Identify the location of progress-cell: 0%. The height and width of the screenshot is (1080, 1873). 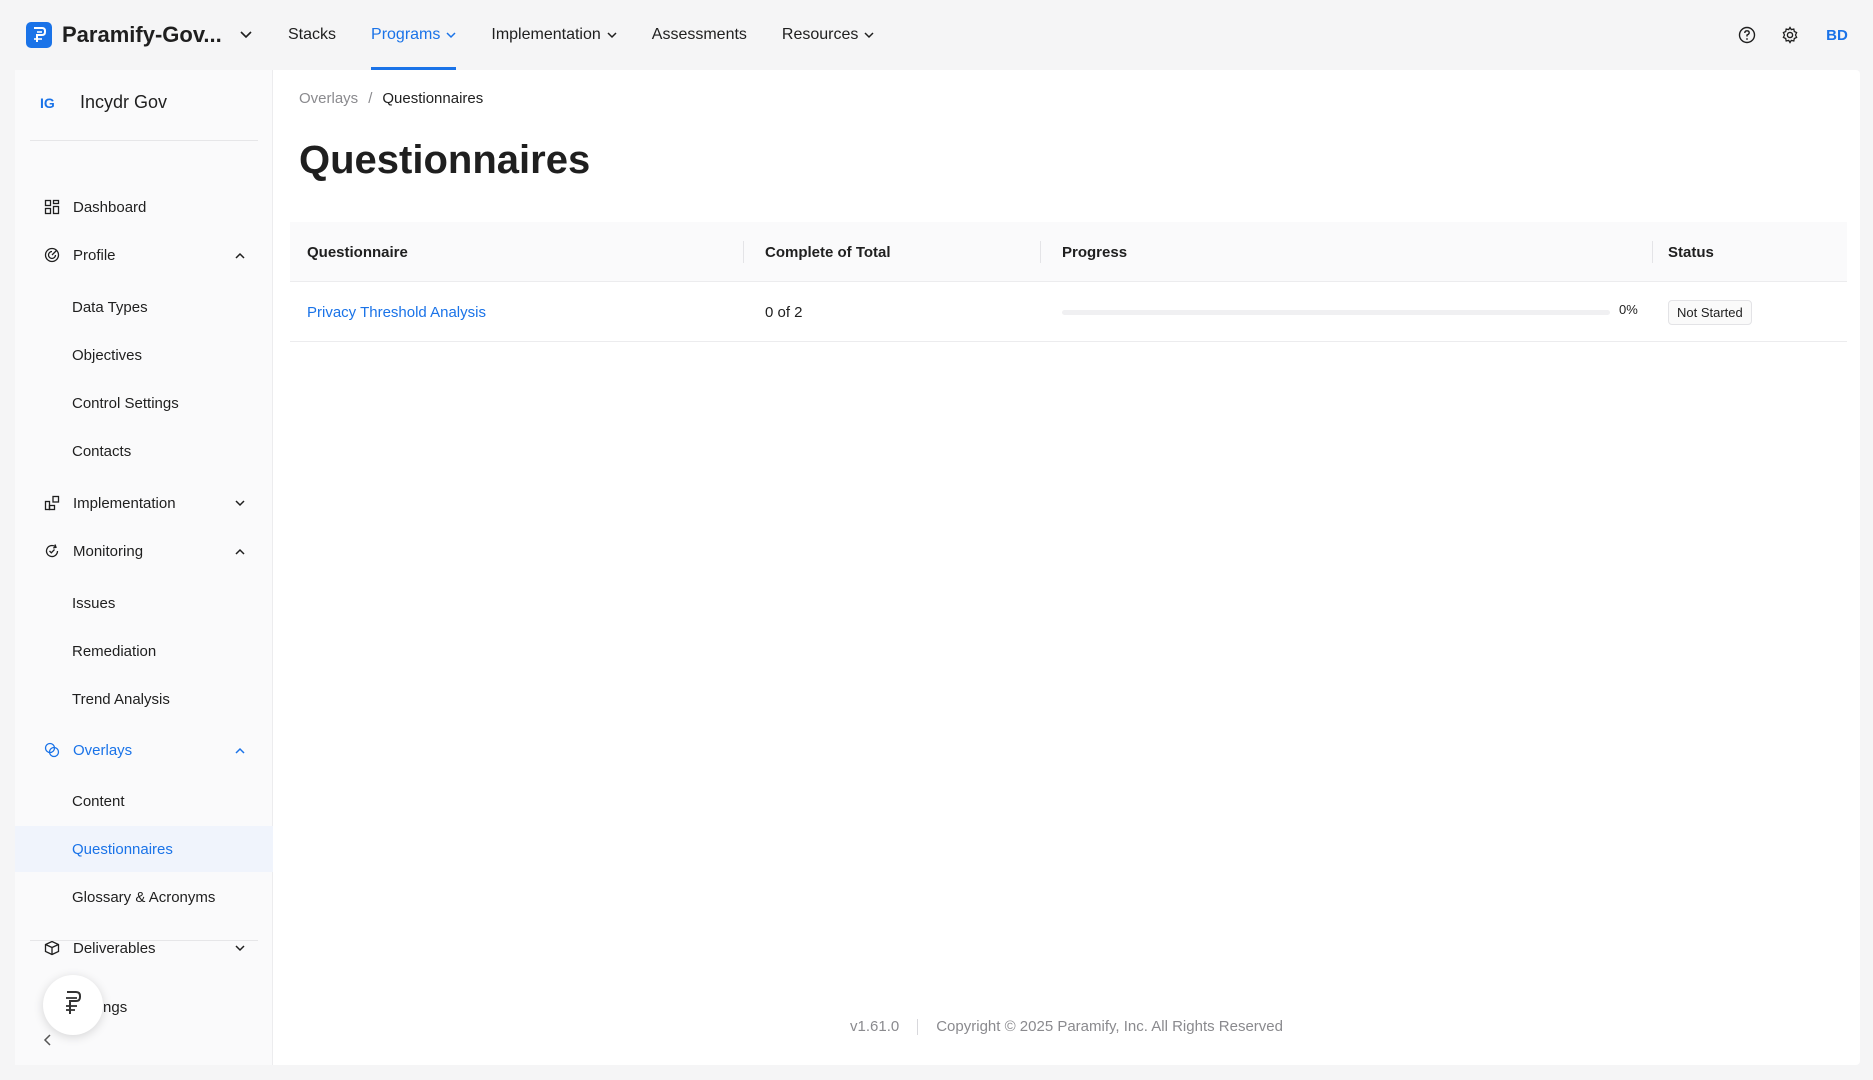
(1362, 312).